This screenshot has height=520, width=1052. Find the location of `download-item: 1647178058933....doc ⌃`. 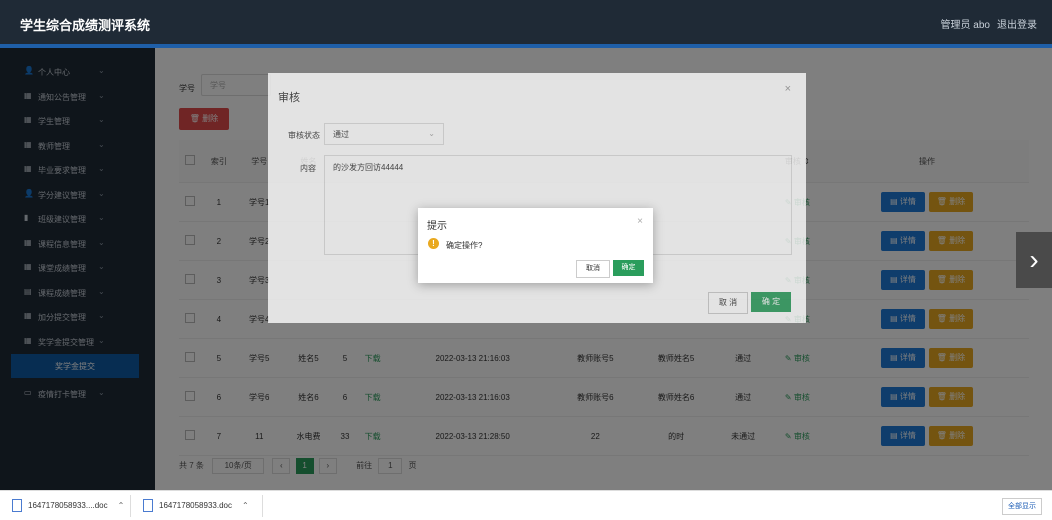

download-item: 1647178058933....doc ⌃ is located at coordinates (68, 506).